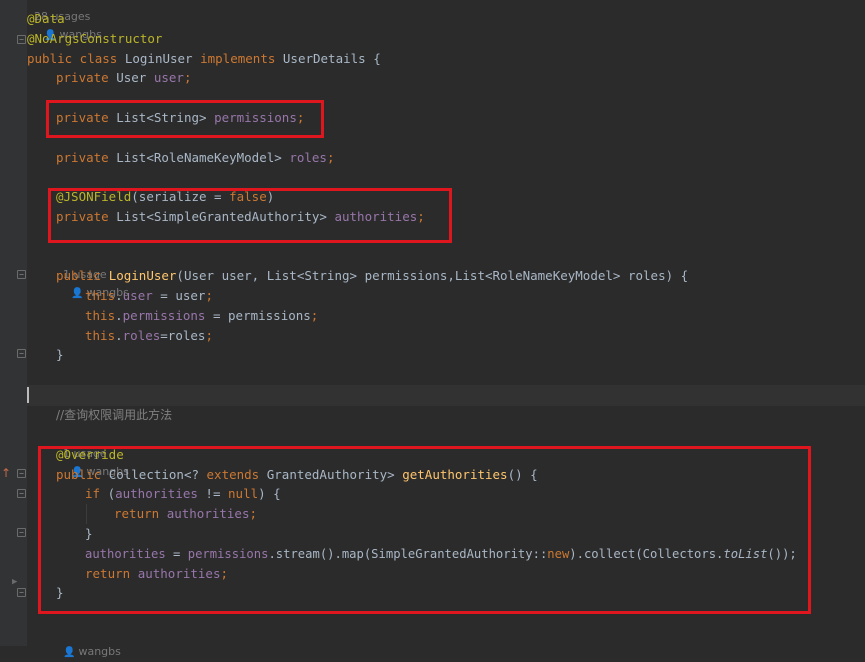  I want to click on code-line: private List<RoleNameKeyModel> roles;, so click(195, 157).